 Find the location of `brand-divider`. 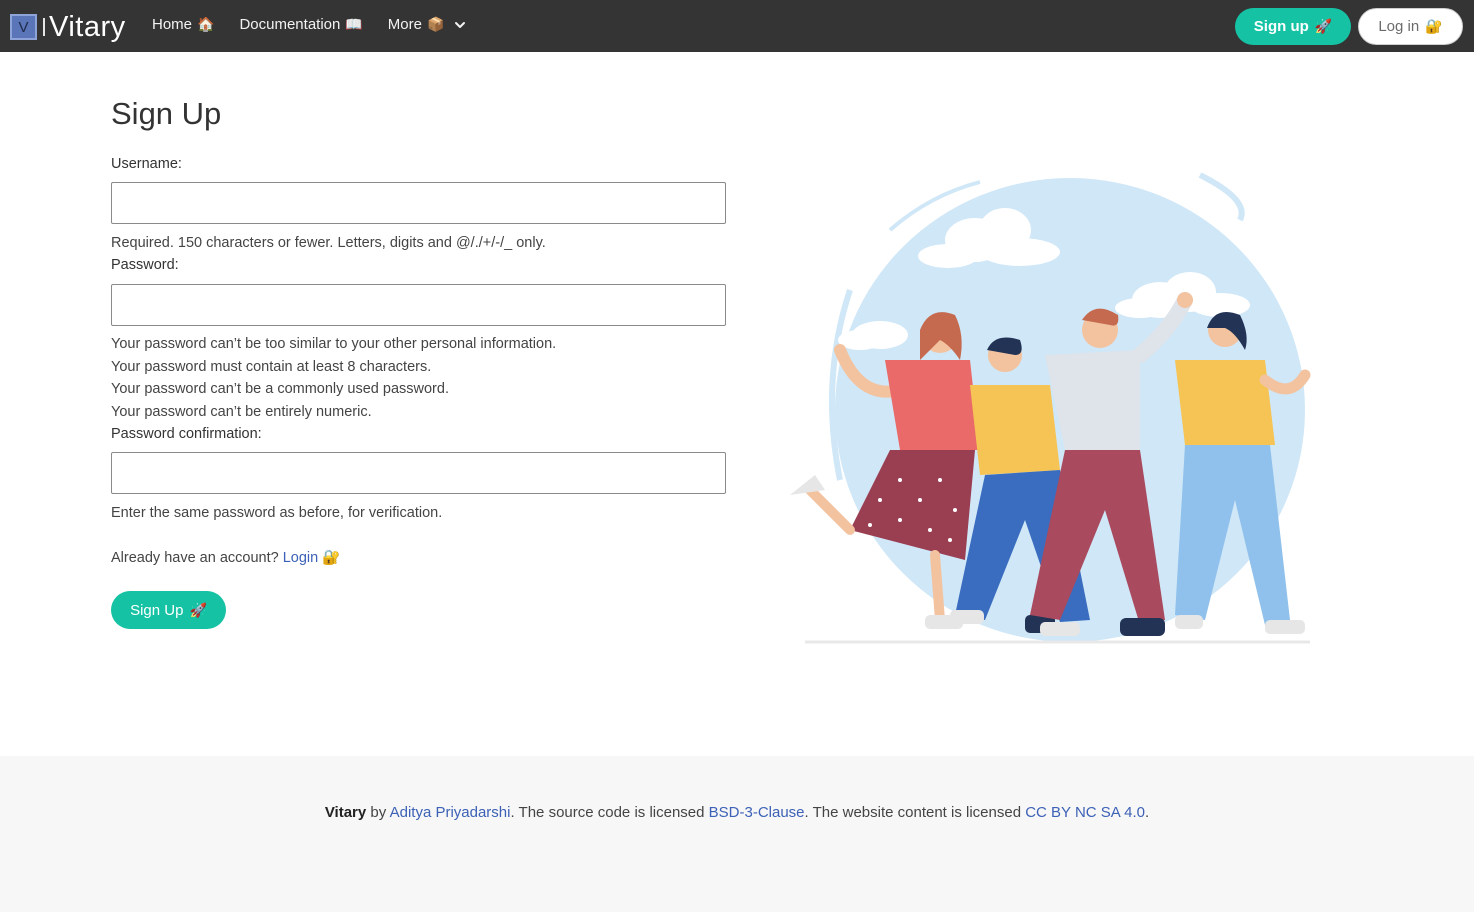

brand-divider is located at coordinates (44, 27).